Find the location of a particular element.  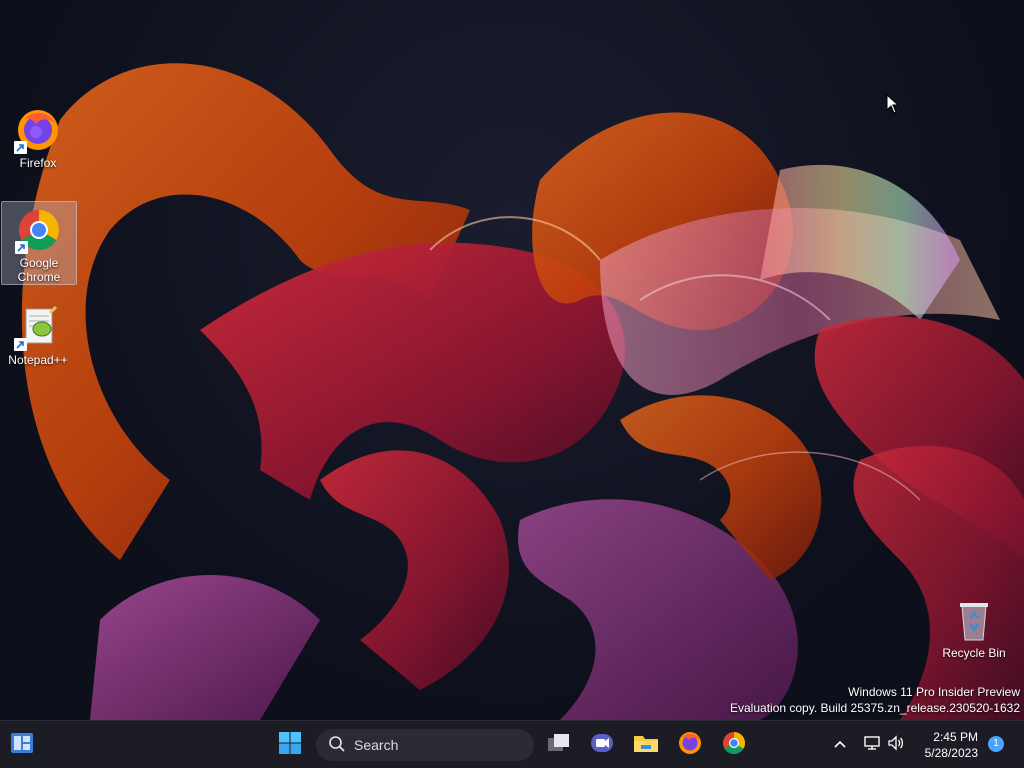

task-view-button is located at coordinates (559, 745).